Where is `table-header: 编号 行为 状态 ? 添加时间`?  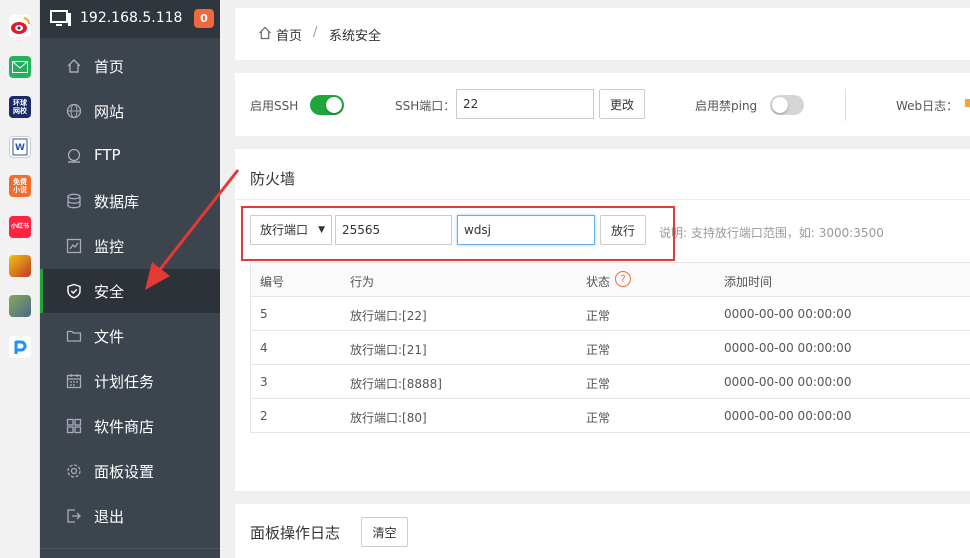
table-header: 编号 行为 状态 ? 添加时间 is located at coordinates (610, 280).